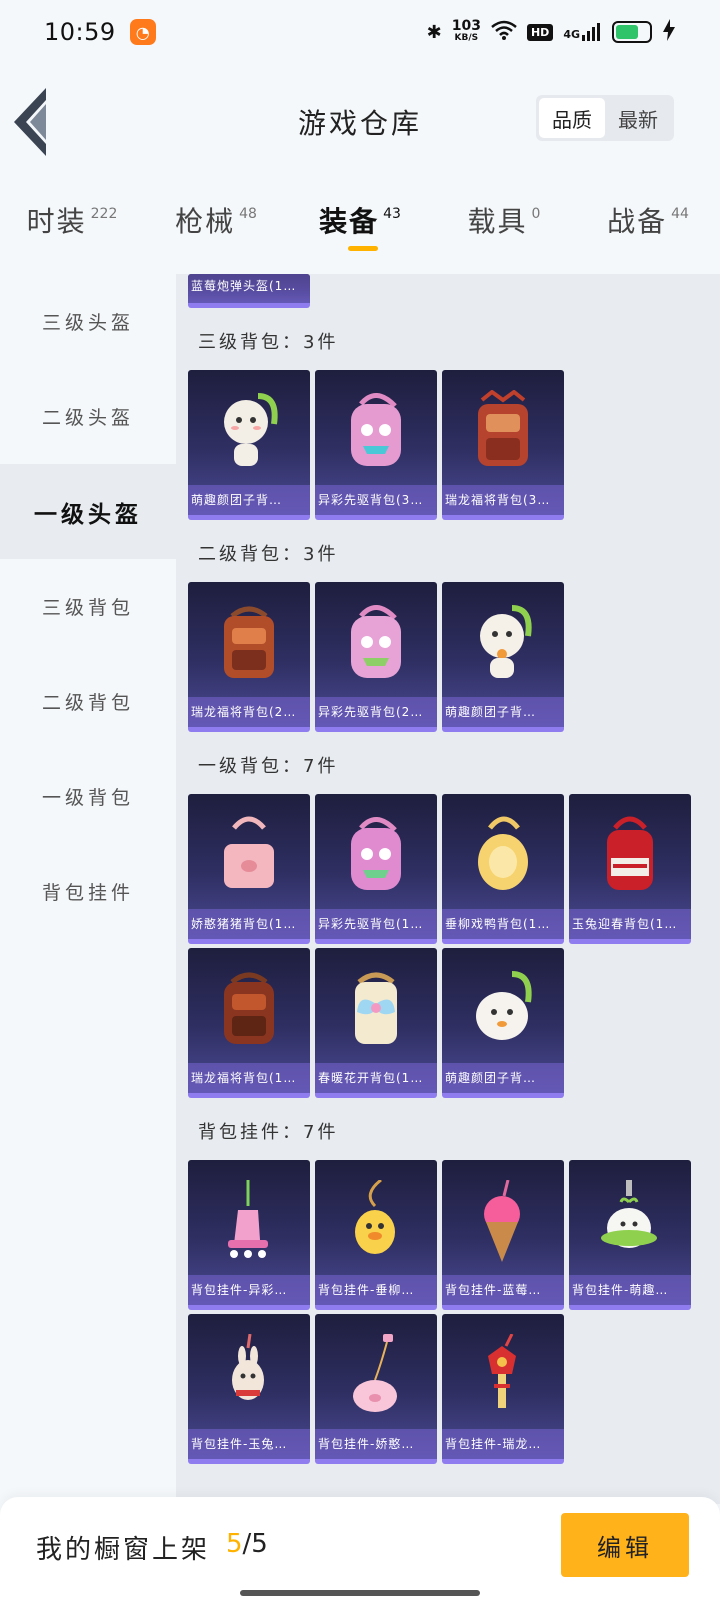 The width and height of the screenshot is (720, 1600). What do you see at coordinates (466, 30) in the screenshot?
I see `net-speed: 103 KB/S` at bounding box center [466, 30].